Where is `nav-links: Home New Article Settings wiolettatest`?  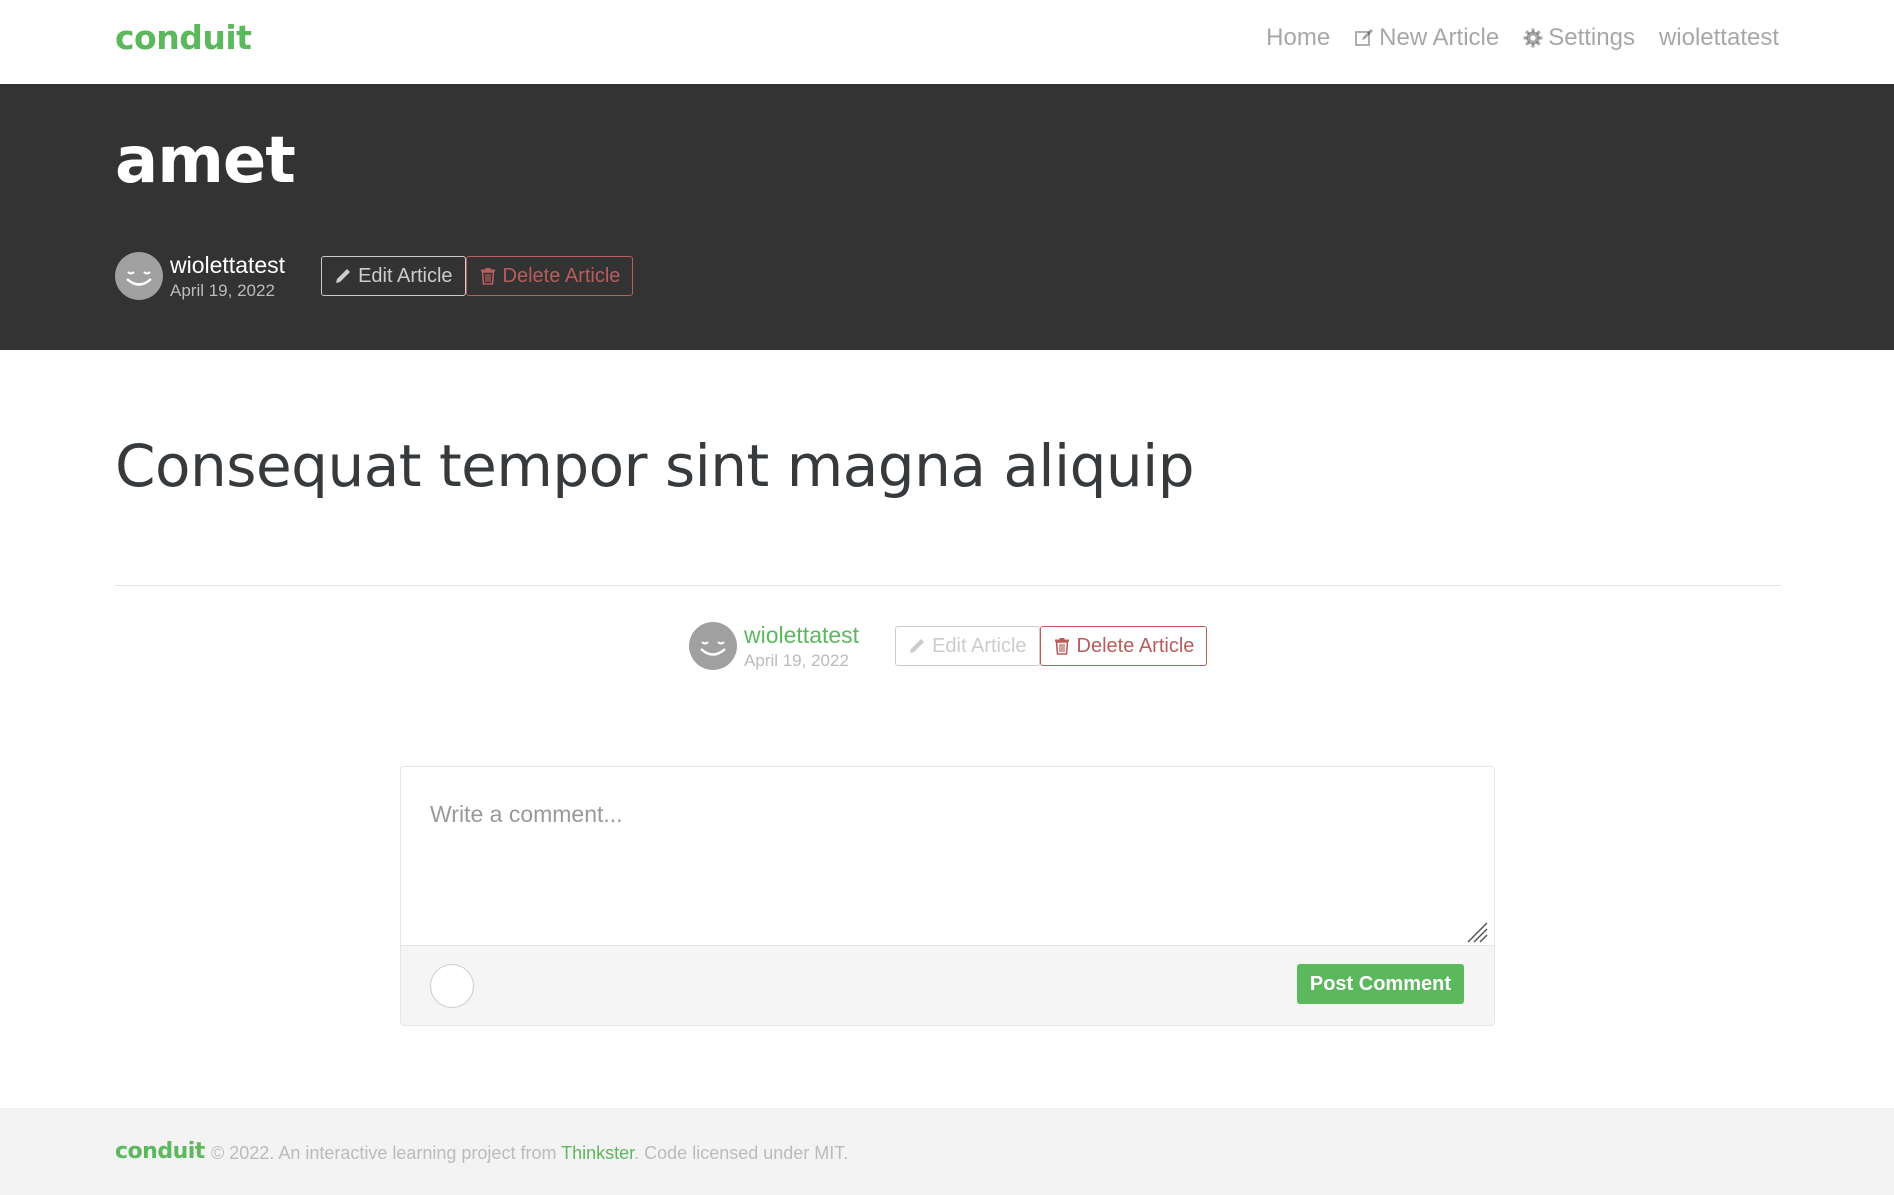 nav-links: Home New Article Settings wiolettatest is located at coordinates (1522, 38).